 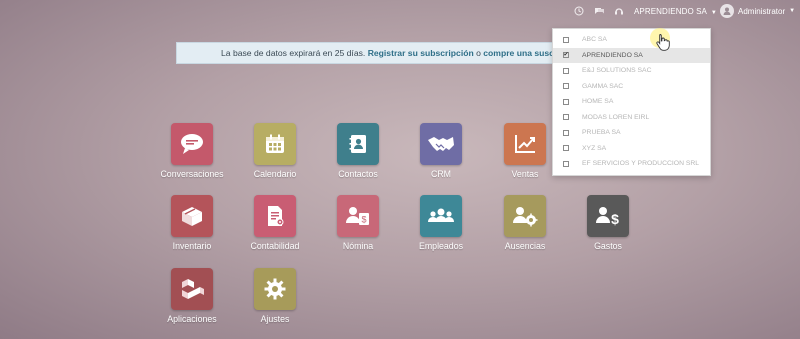 I want to click on app-label: Gastos, so click(x=608, y=246).